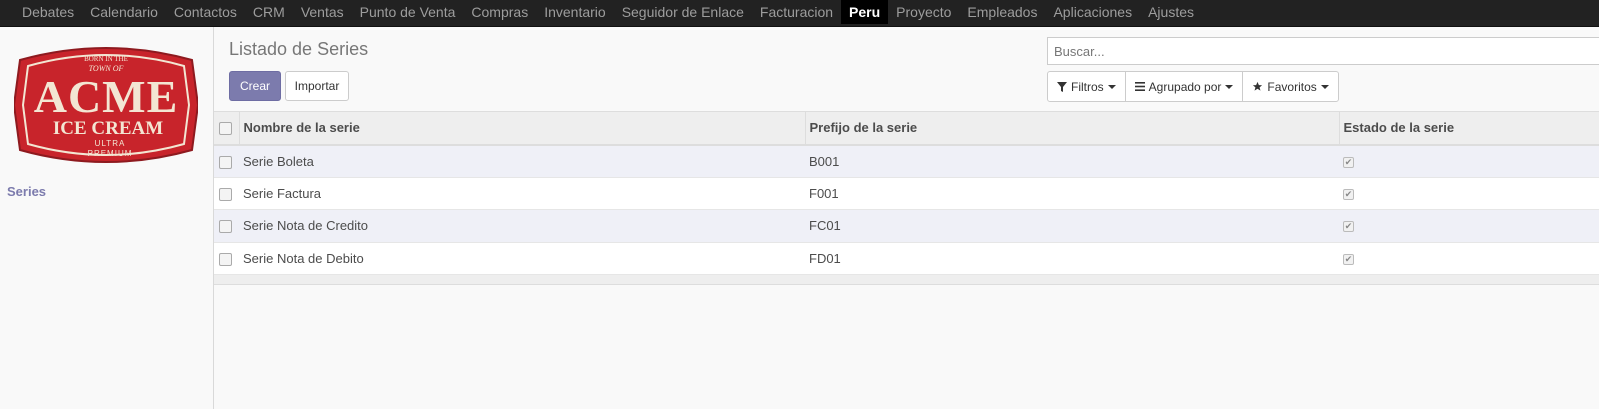 Image resolution: width=1599 pixels, height=409 pixels. Describe the element at coordinates (1469, 128) in the screenshot. I see `column-header-state: Estado de la serie` at that location.